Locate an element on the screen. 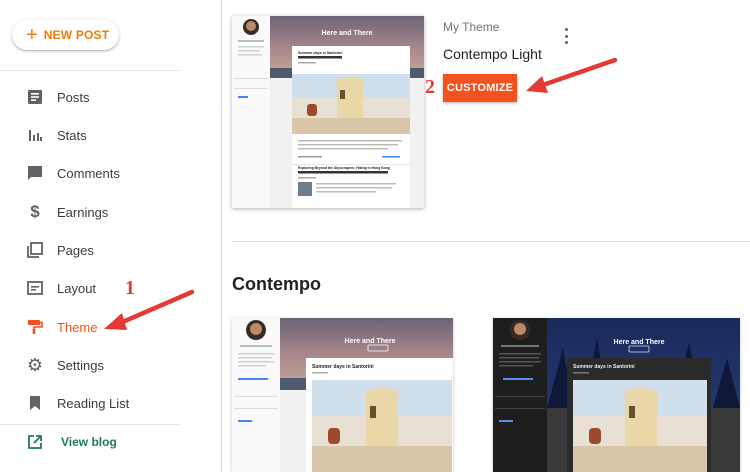 This screenshot has height=472, width=750. dollar-icon: $ is located at coordinates (35, 211).